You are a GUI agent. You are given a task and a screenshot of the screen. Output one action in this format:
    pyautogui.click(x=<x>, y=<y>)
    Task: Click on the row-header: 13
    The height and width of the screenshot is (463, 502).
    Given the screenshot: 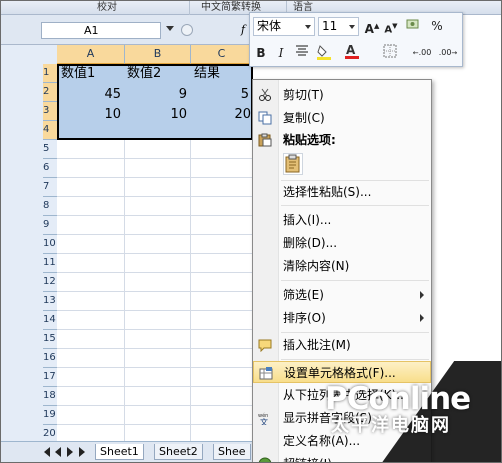 What is the action you would take?
    pyautogui.click(x=50, y=301)
    